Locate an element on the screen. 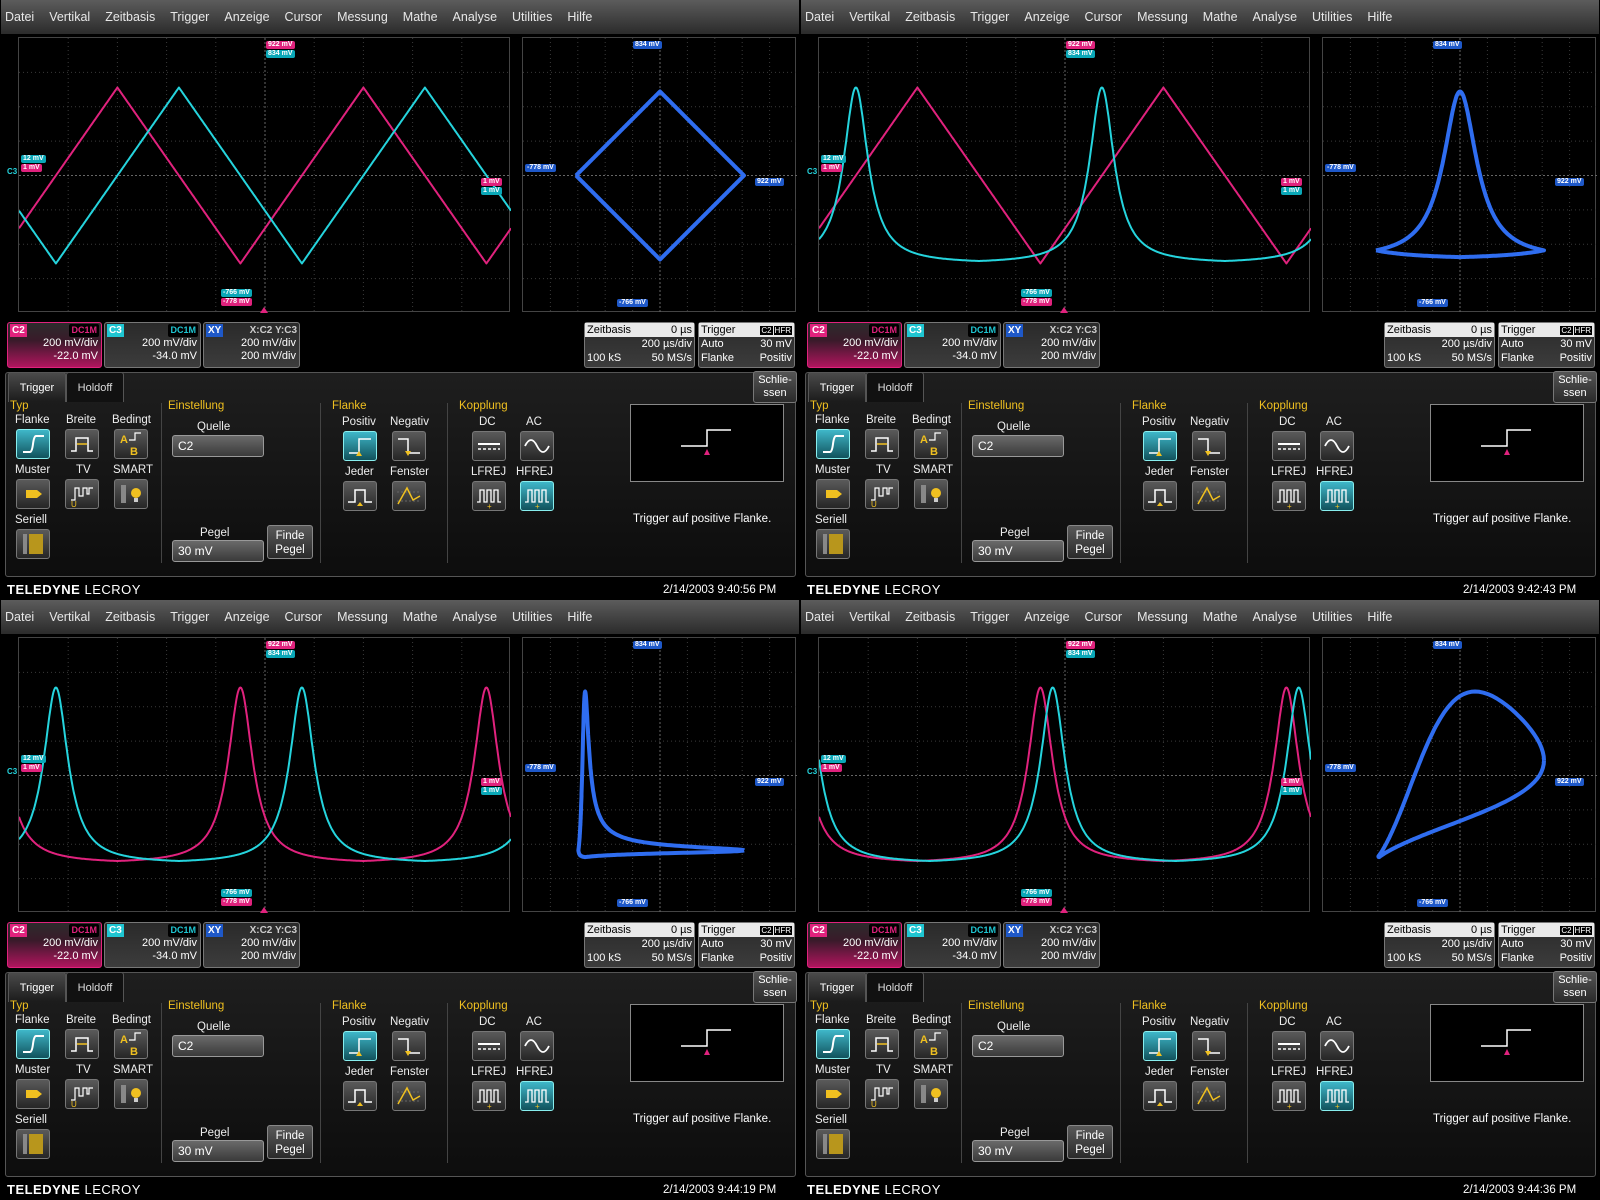  typ-tv-button: U is located at coordinates (82, 494).